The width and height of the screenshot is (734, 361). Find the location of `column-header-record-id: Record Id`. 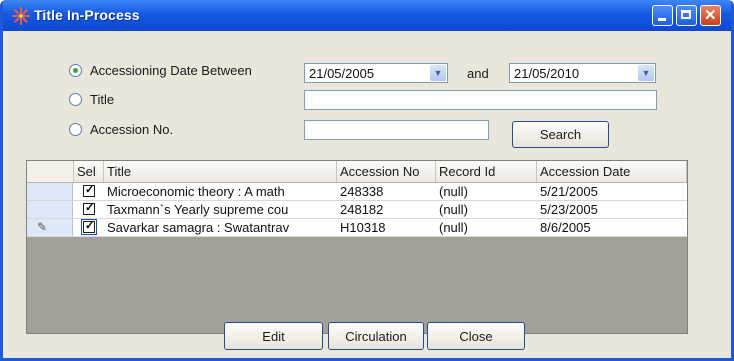

column-header-record-id: Record Id is located at coordinates (486, 171).